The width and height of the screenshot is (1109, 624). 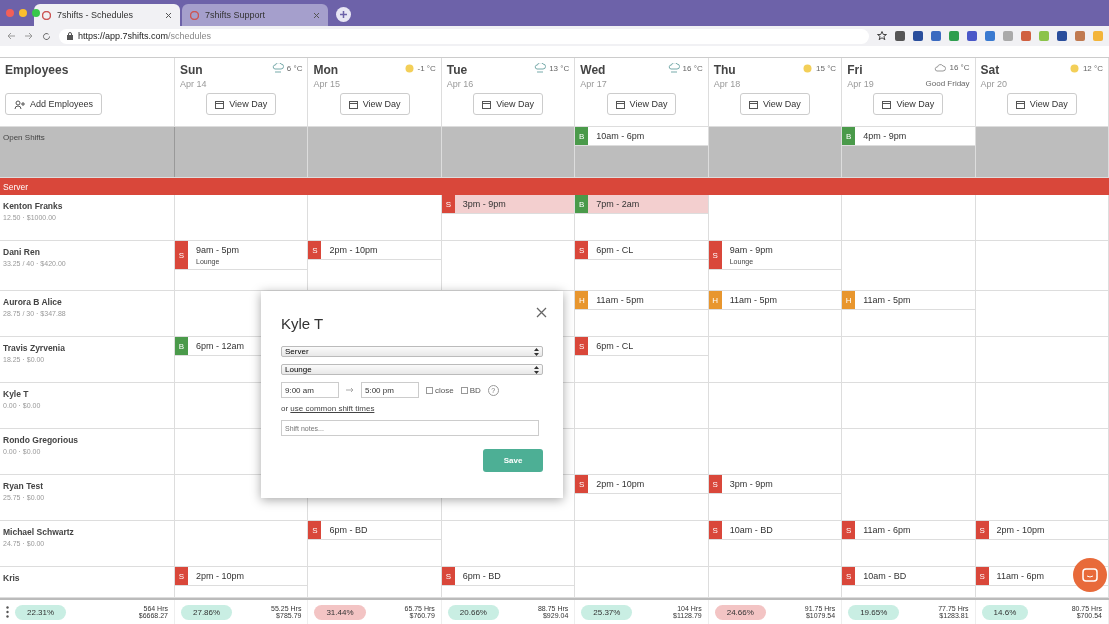 What do you see at coordinates (874, 612) in the screenshot?
I see `labor-percent: 19.65%` at bounding box center [874, 612].